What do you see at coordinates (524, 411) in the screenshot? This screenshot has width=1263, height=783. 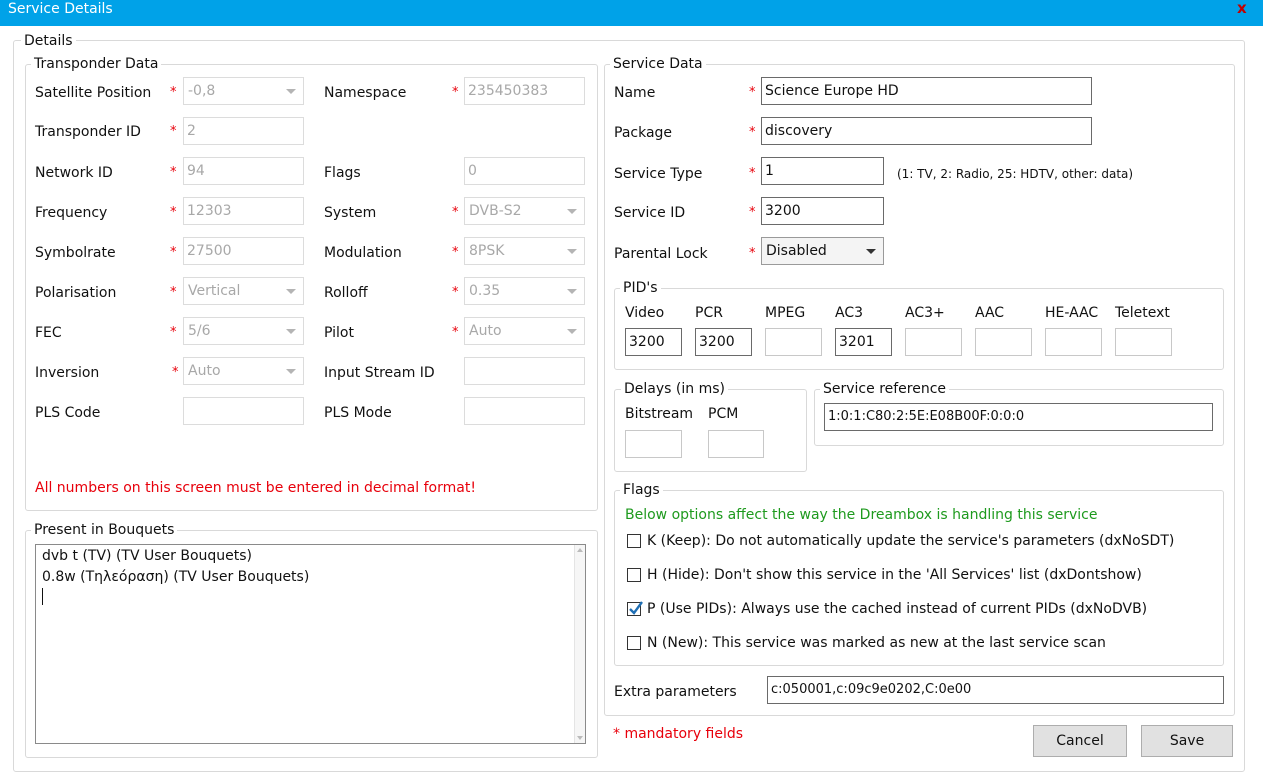 I see `pls-mode-input` at bounding box center [524, 411].